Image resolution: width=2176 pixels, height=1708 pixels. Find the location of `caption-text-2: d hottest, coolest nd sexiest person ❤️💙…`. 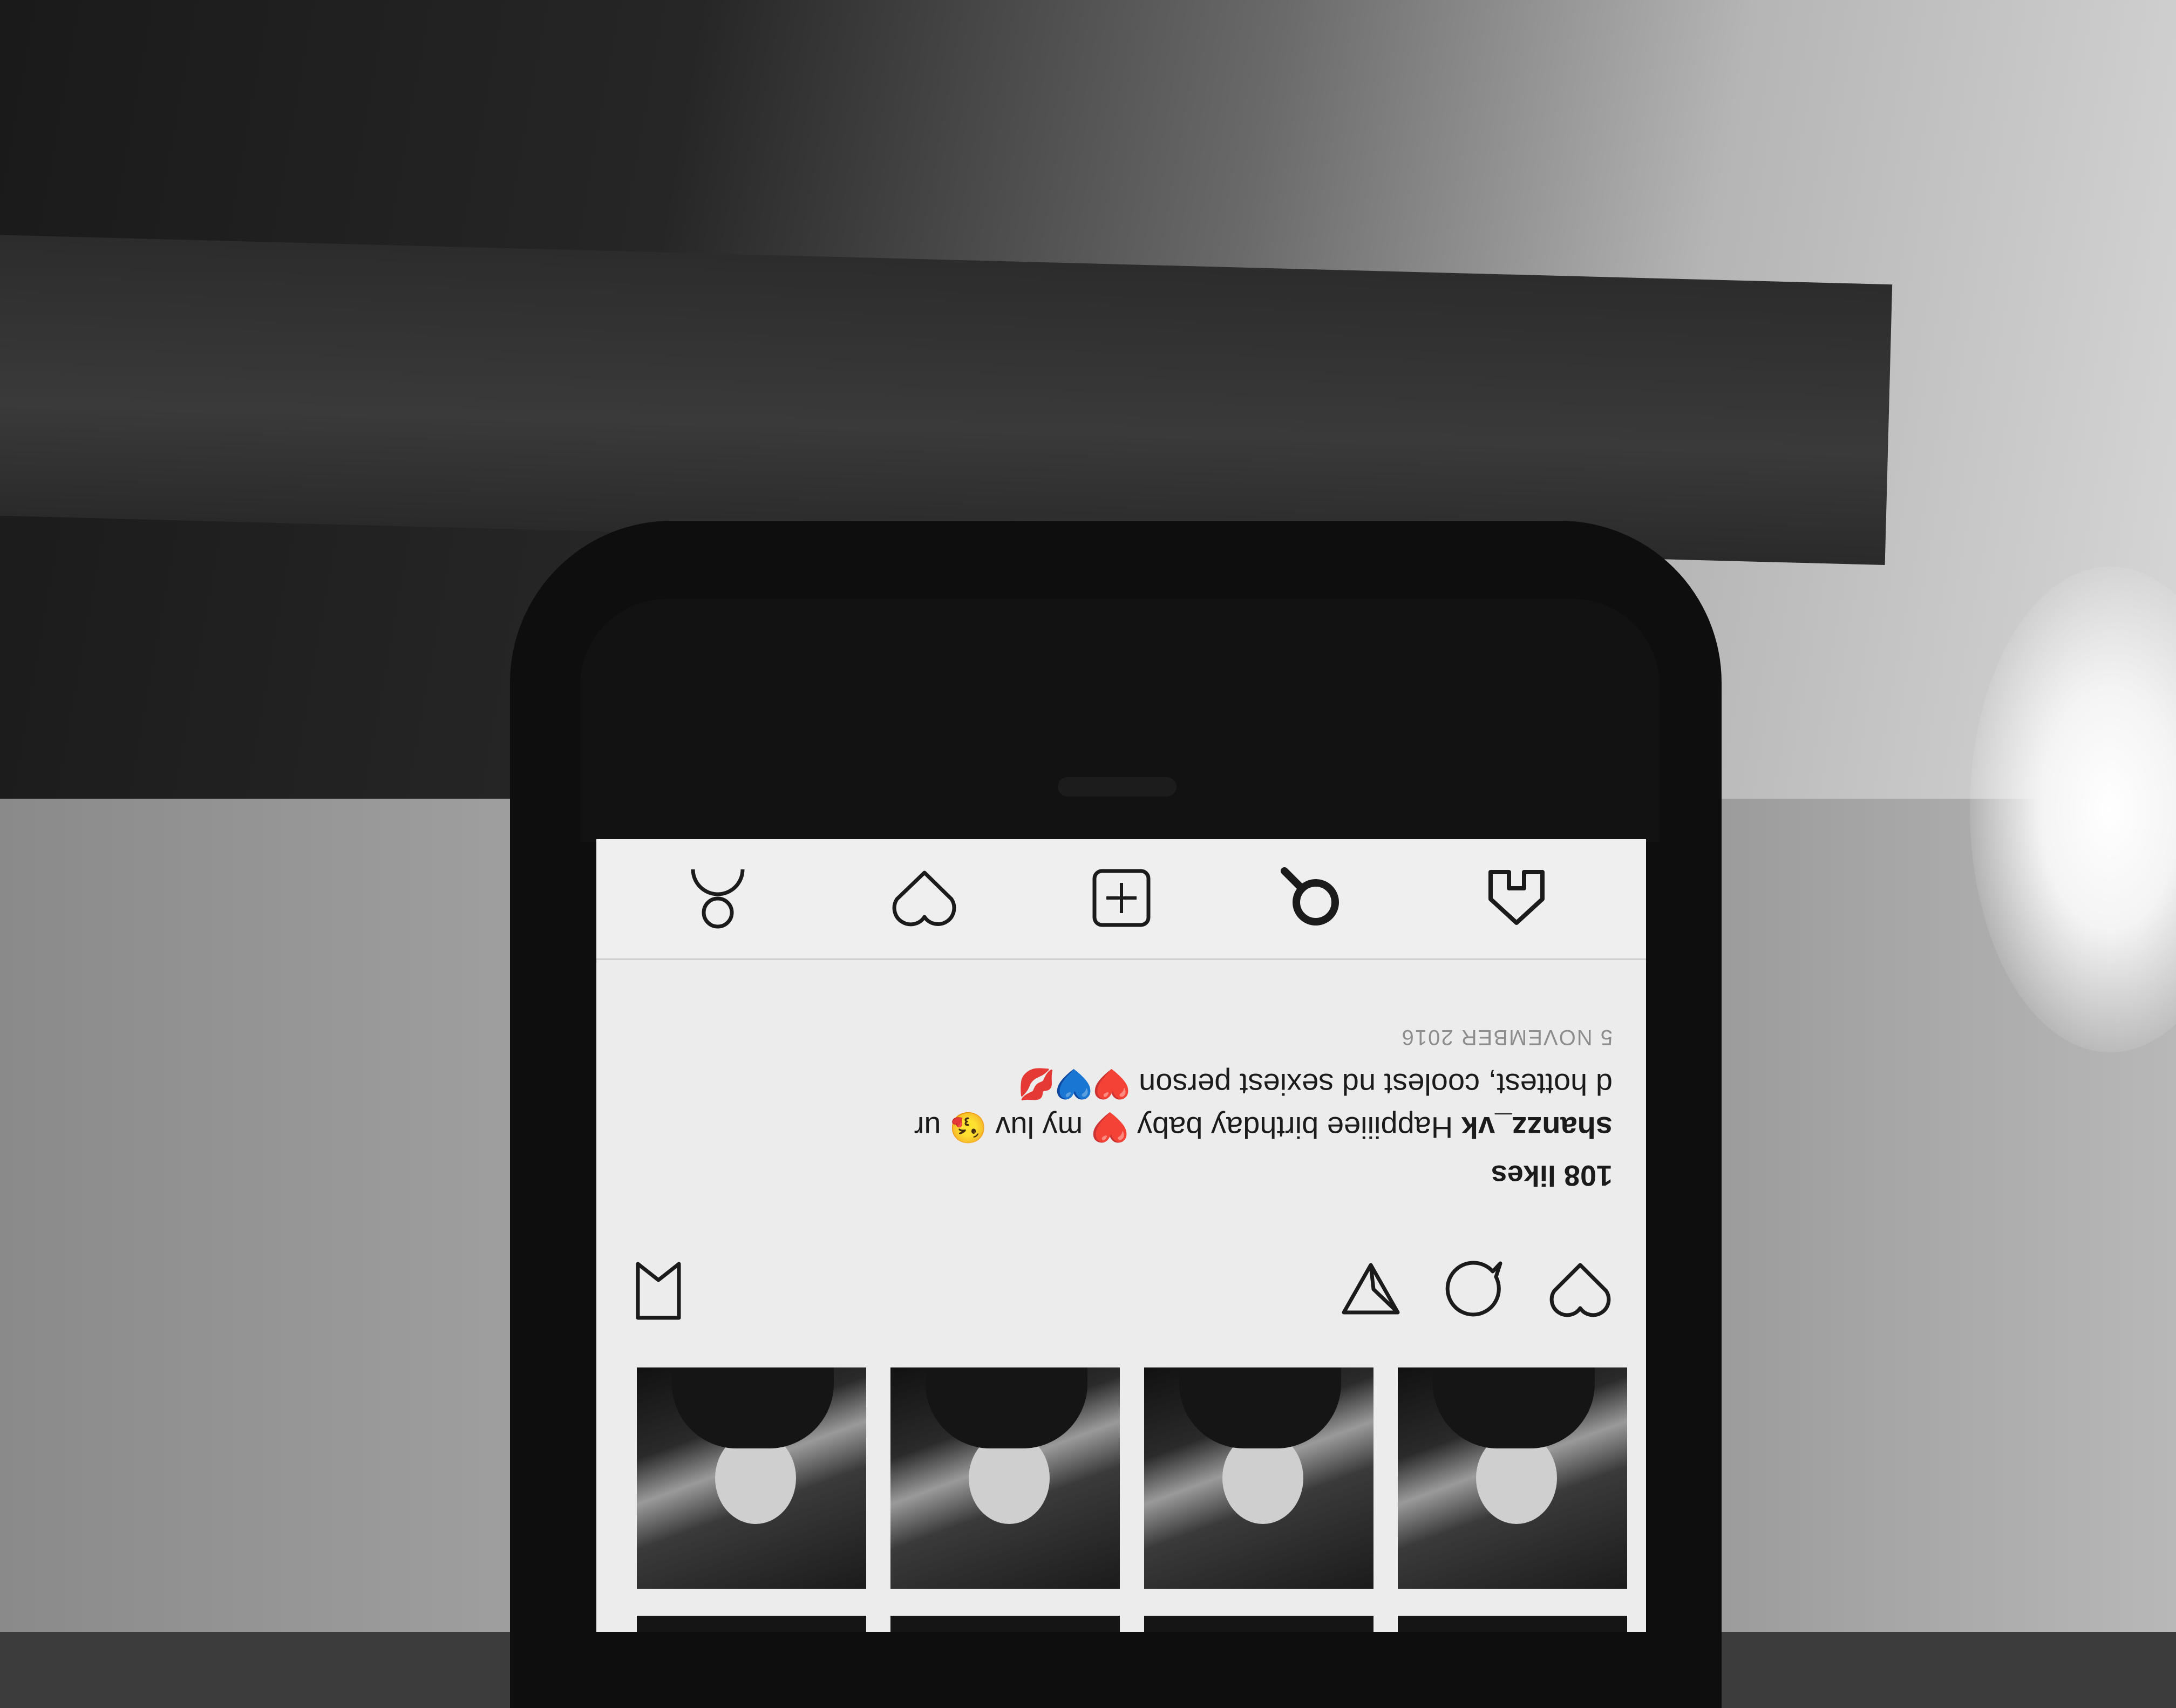

caption-text-2: d hottest, coolest nd sexiest person ❤️💙… is located at coordinates (1315, 1084).